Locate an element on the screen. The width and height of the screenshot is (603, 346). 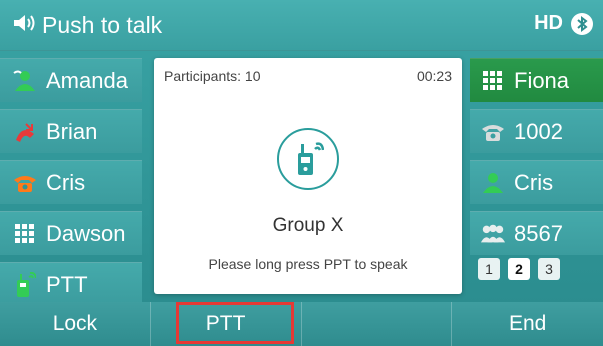
line-key-amanda: Amanda is located at coordinates (71, 80).